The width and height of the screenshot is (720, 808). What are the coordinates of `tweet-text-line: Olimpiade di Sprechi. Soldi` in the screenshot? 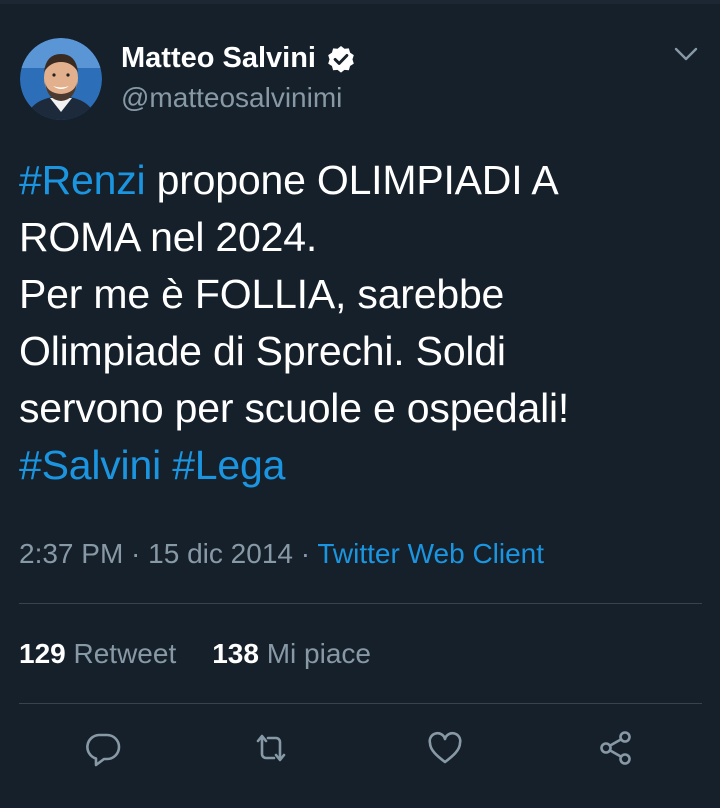 It's located at (359, 351).